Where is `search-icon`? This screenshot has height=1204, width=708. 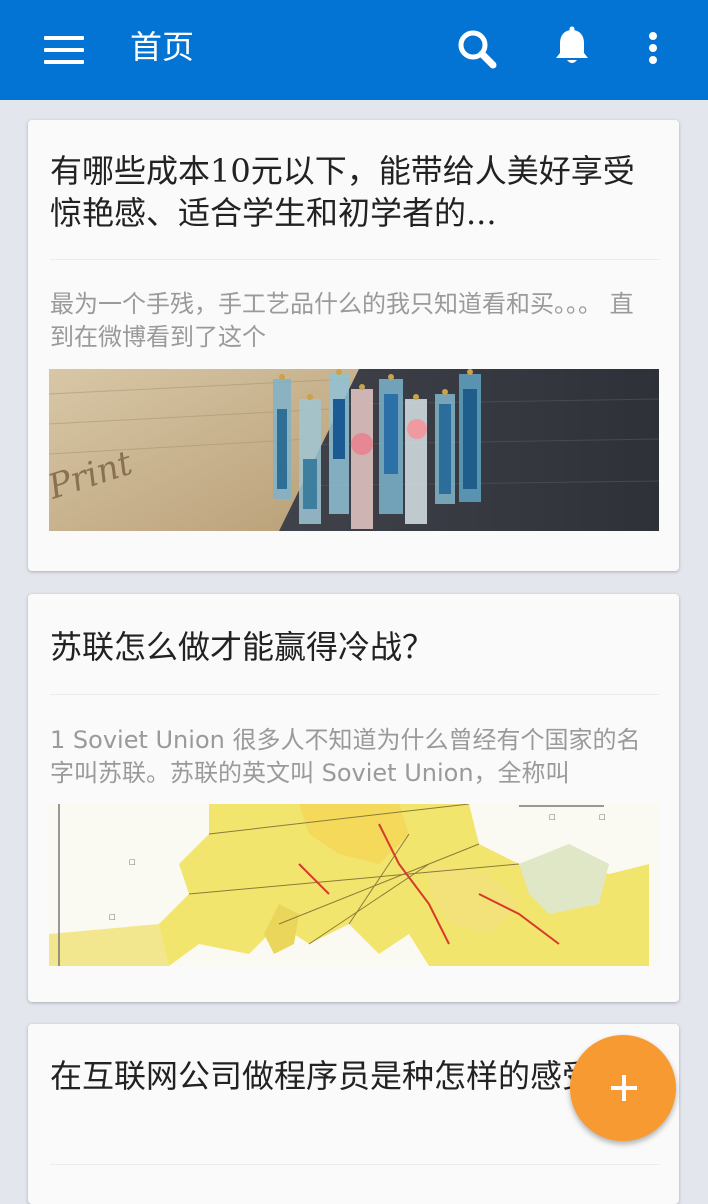
search-icon is located at coordinates (476, 50).